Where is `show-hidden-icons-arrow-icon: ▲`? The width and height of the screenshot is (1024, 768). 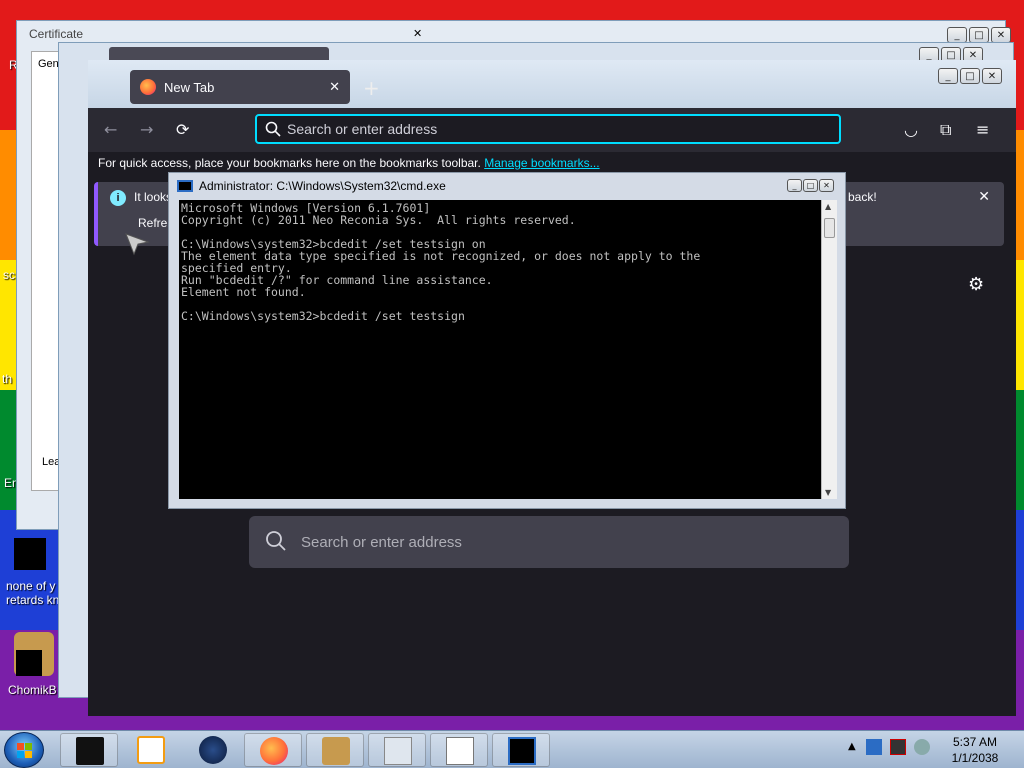
show-hidden-icons-arrow-icon: ▲ is located at coordinates (852, 746).